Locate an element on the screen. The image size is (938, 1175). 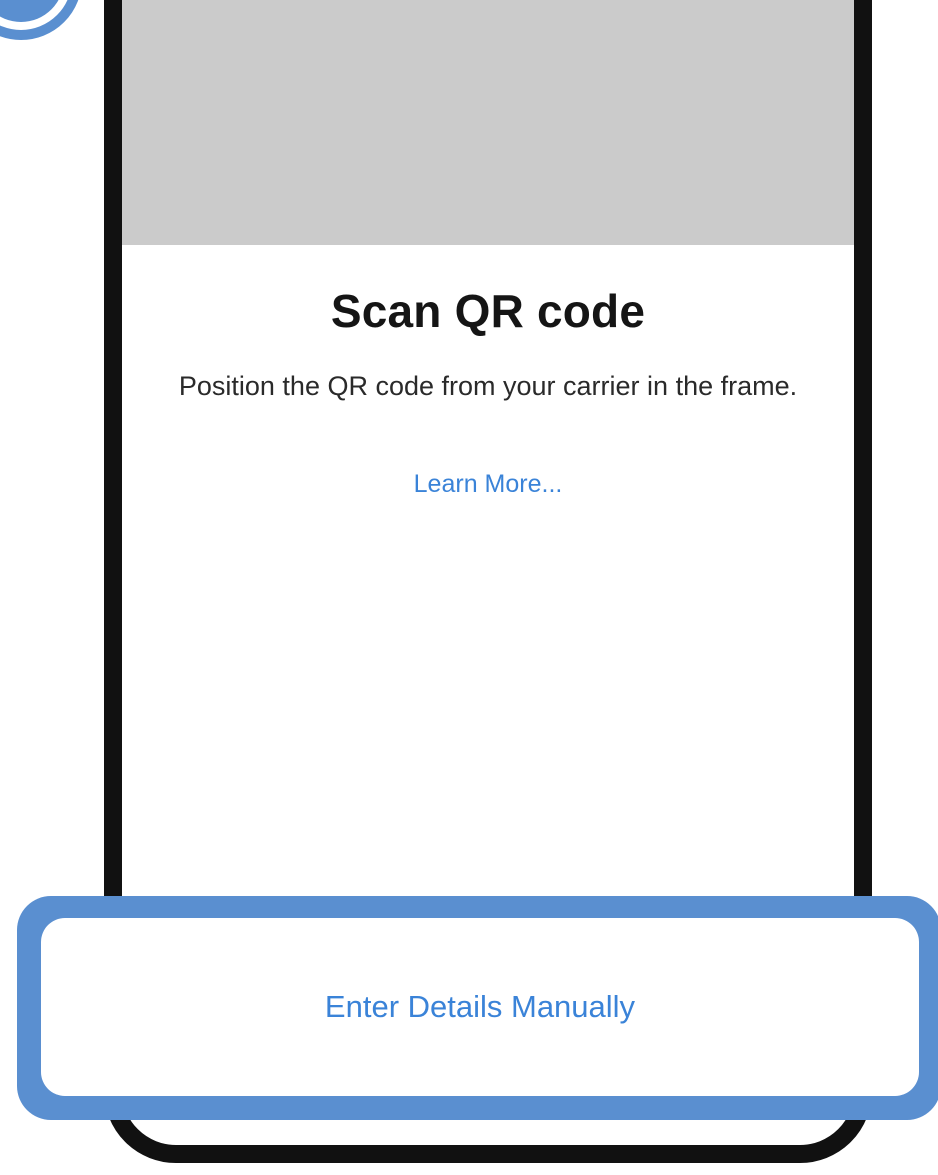
step-badge-icon is located at coordinates (41, 20).